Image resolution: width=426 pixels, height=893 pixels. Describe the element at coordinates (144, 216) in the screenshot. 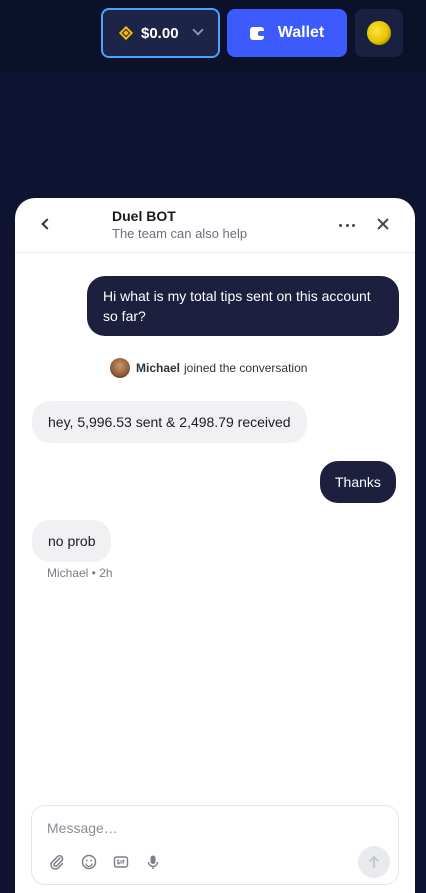

I see `chat-title: Duel BOT` at that location.